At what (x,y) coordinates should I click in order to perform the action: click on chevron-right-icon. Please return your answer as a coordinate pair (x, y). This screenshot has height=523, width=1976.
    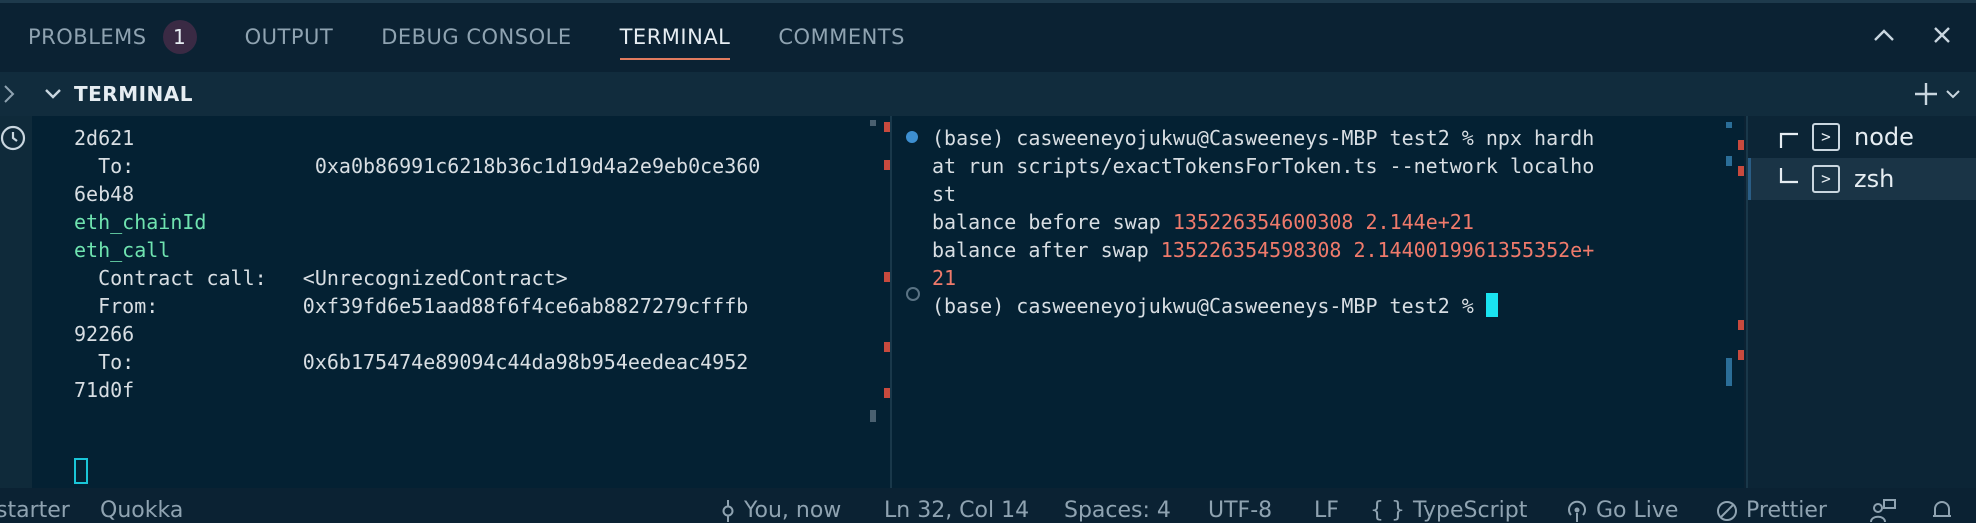
    Looking at the image, I should click on (9, 94).